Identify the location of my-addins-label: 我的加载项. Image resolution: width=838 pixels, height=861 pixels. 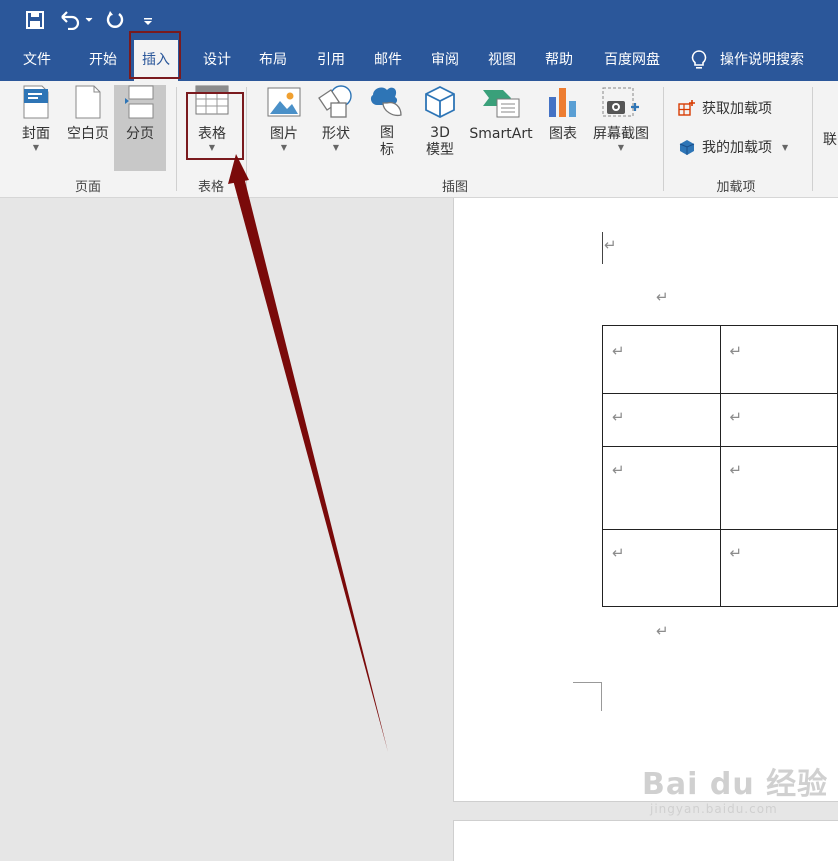
(737, 147).